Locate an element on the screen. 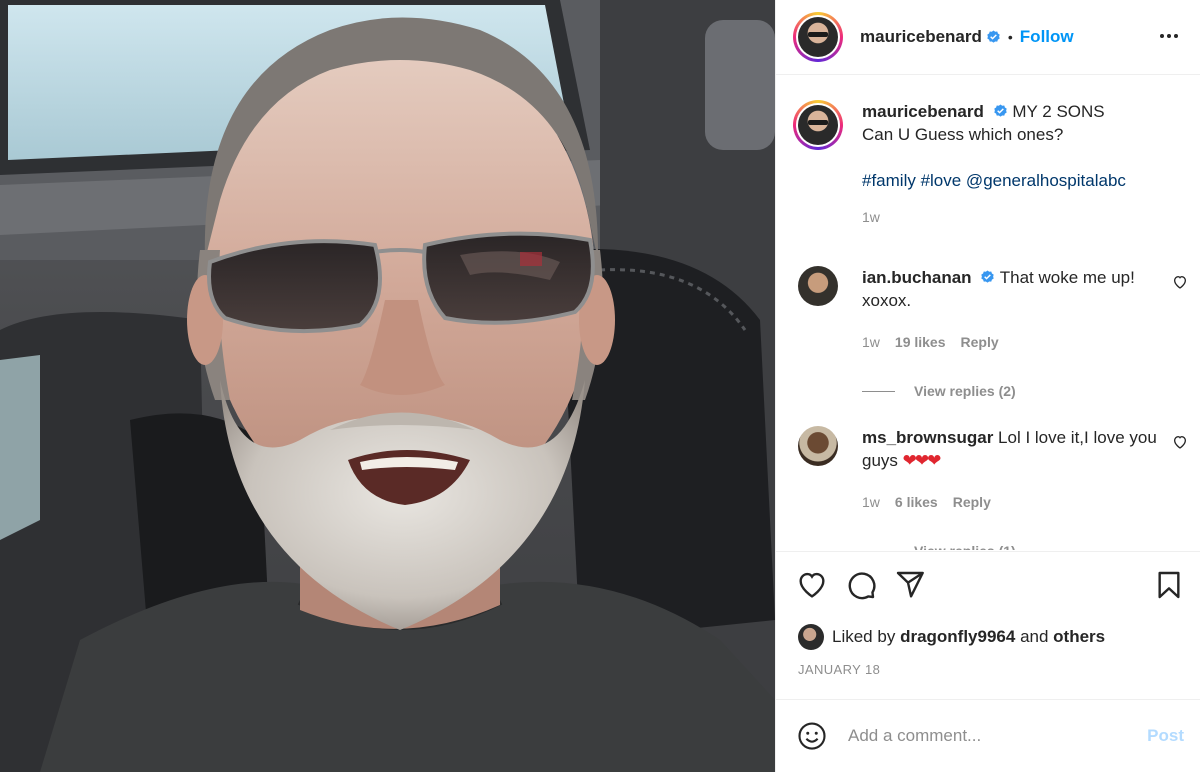  comment-likes: 19 likes is located at coordinates (920, 342).